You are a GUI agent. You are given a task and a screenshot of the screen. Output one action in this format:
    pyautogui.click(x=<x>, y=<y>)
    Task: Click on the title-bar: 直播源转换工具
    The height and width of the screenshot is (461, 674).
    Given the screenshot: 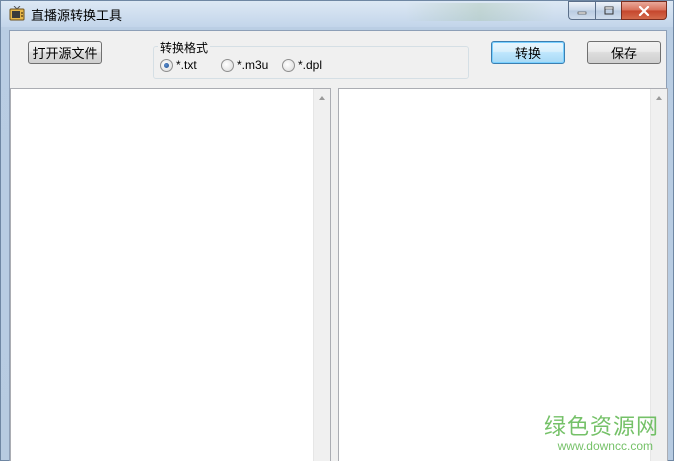 What is the action you would take?
    pyautogui.click(x=337, y=14)
    